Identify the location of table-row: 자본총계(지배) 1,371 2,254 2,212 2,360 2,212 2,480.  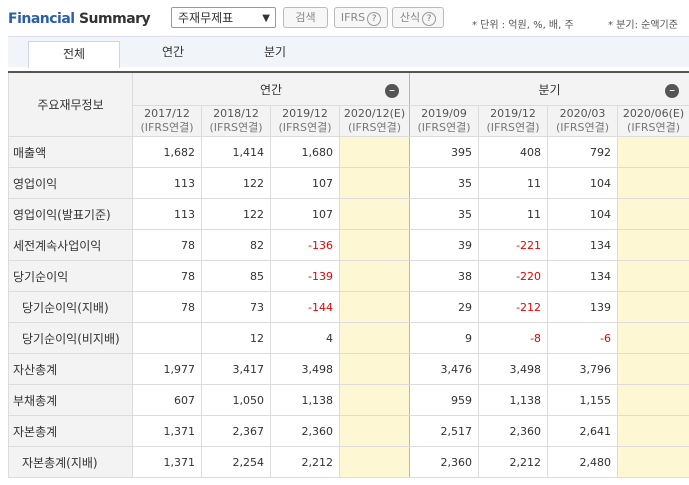
(348, 462).